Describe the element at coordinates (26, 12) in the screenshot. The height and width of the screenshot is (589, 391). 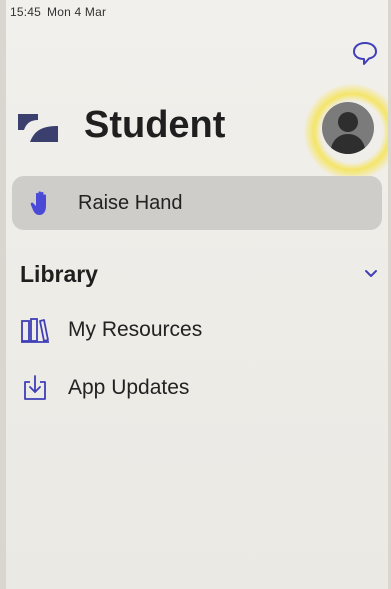
I see `status-time: 15:45` at that location.